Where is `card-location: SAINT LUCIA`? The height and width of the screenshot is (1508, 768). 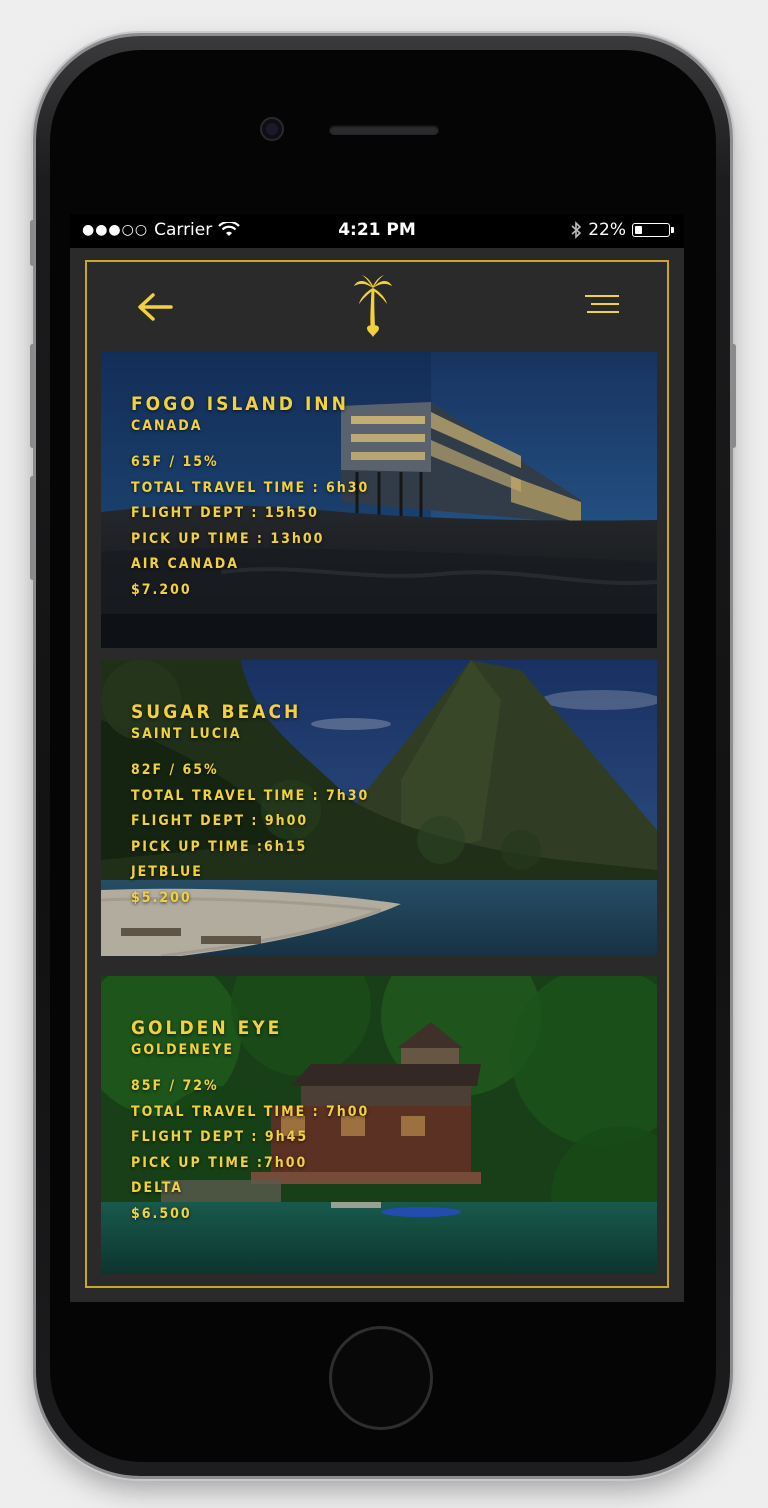 card-location: SAINT LUCIA is located at coordinates (186, 734).